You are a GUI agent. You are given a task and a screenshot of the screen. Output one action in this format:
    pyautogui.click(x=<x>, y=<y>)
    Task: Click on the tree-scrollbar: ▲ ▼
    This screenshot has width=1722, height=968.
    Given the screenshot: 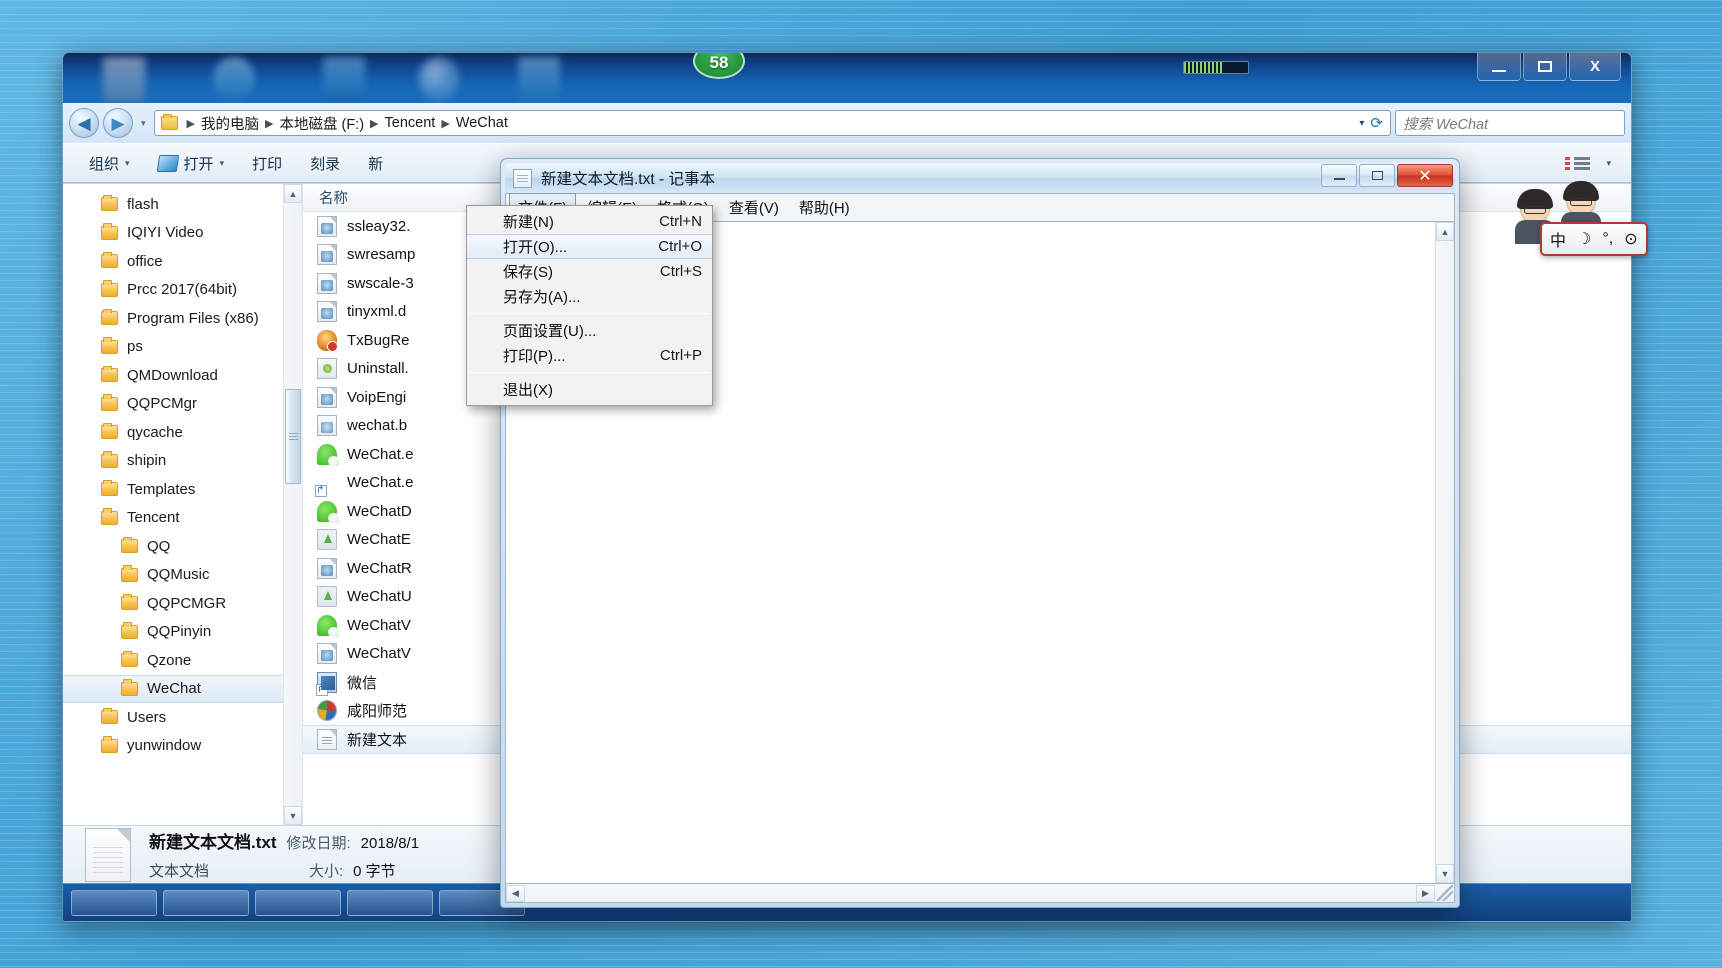 What is the action you would take?
    pyautogui.click(x=292, y=504)
    